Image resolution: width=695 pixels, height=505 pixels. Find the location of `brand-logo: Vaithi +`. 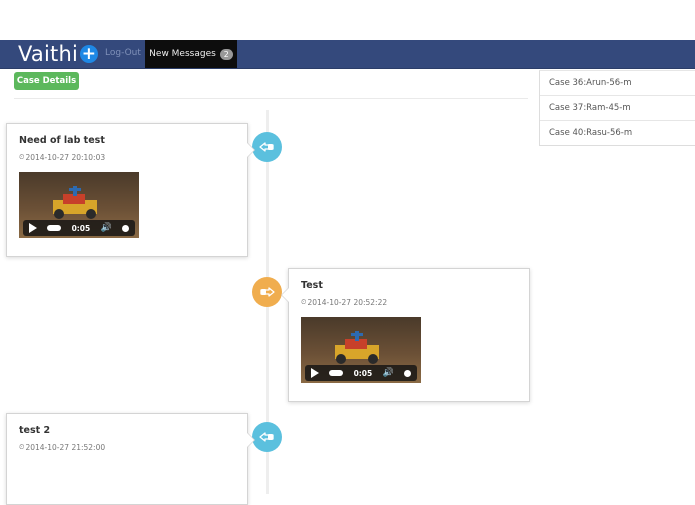

brand-logo: Vaithi + is located at coordinates (58, 54).